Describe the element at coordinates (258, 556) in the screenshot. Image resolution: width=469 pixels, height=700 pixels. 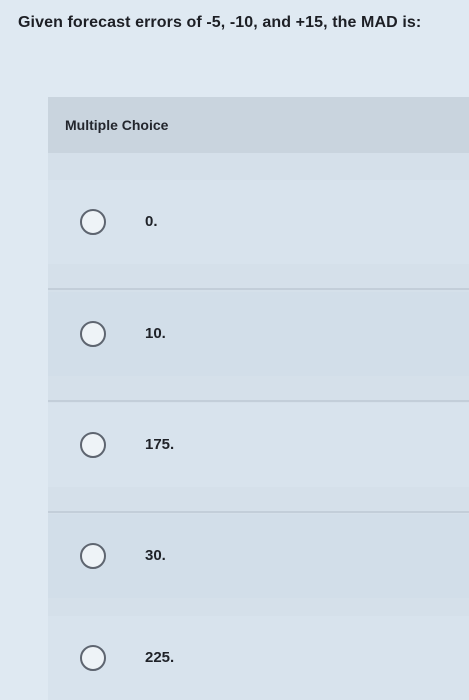
I see `choice-option-4: 30.` at that location.